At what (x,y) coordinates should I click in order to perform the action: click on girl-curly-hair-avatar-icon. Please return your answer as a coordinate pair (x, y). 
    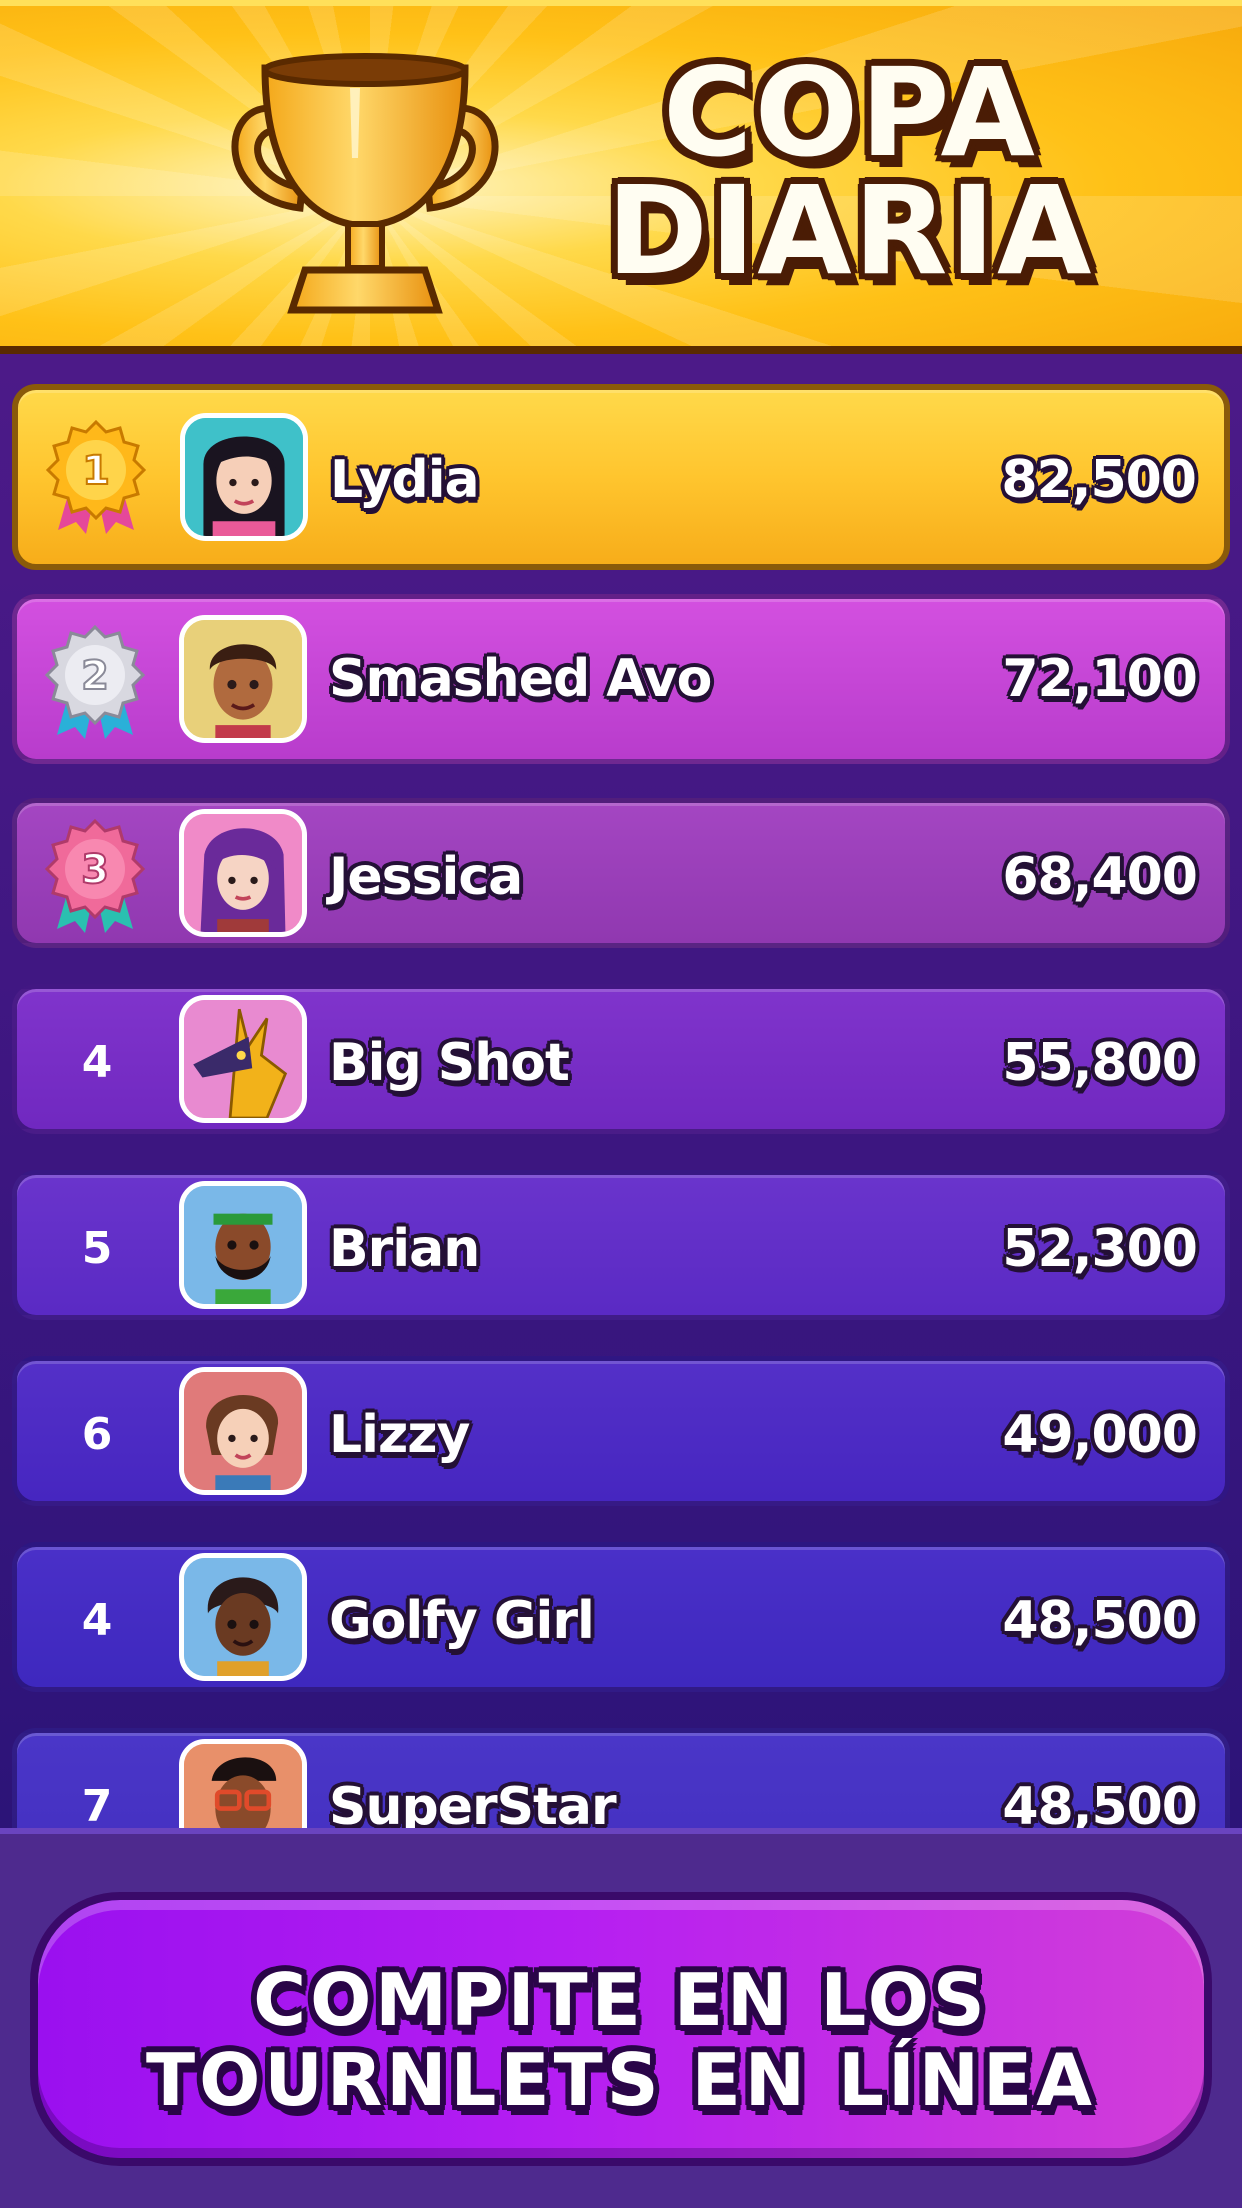
    Looking at the image, I should click on (243, 1617).